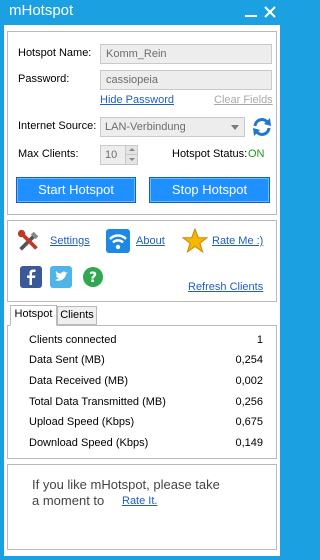 This screenshot has height=560, width=320. Describe the element at coordinates (195, 241) in the screenshot. I see `star-icon` at that location.